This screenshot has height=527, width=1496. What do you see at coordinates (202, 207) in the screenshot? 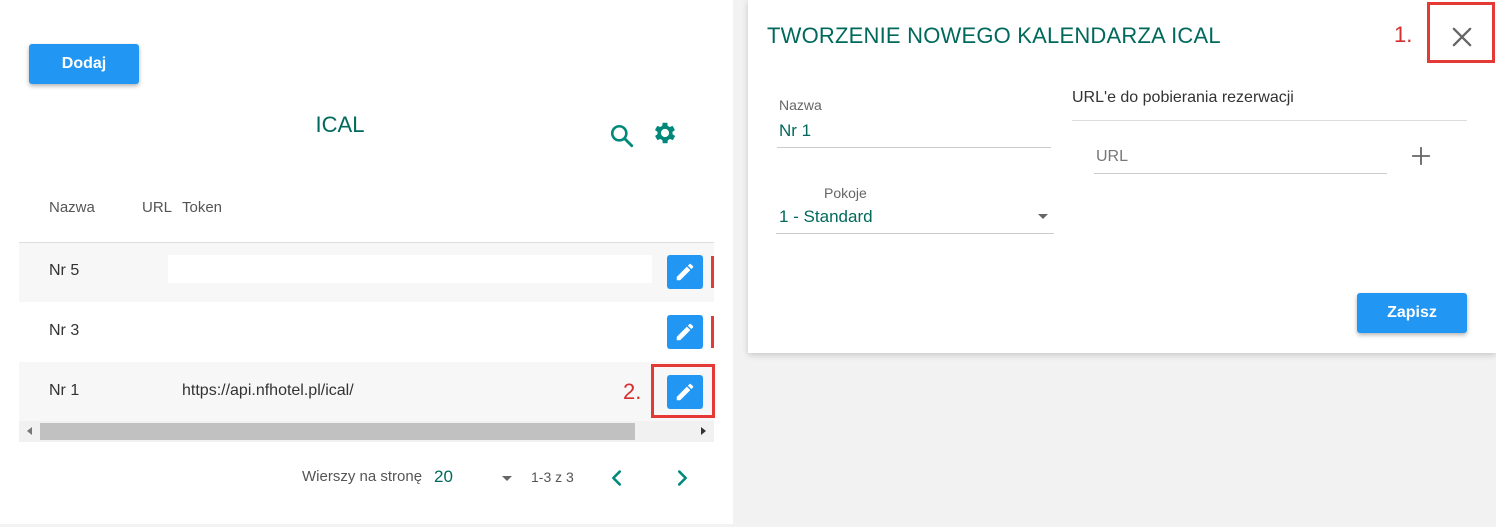
I see `column-header-token: Token` at bounding box center [202, 207].